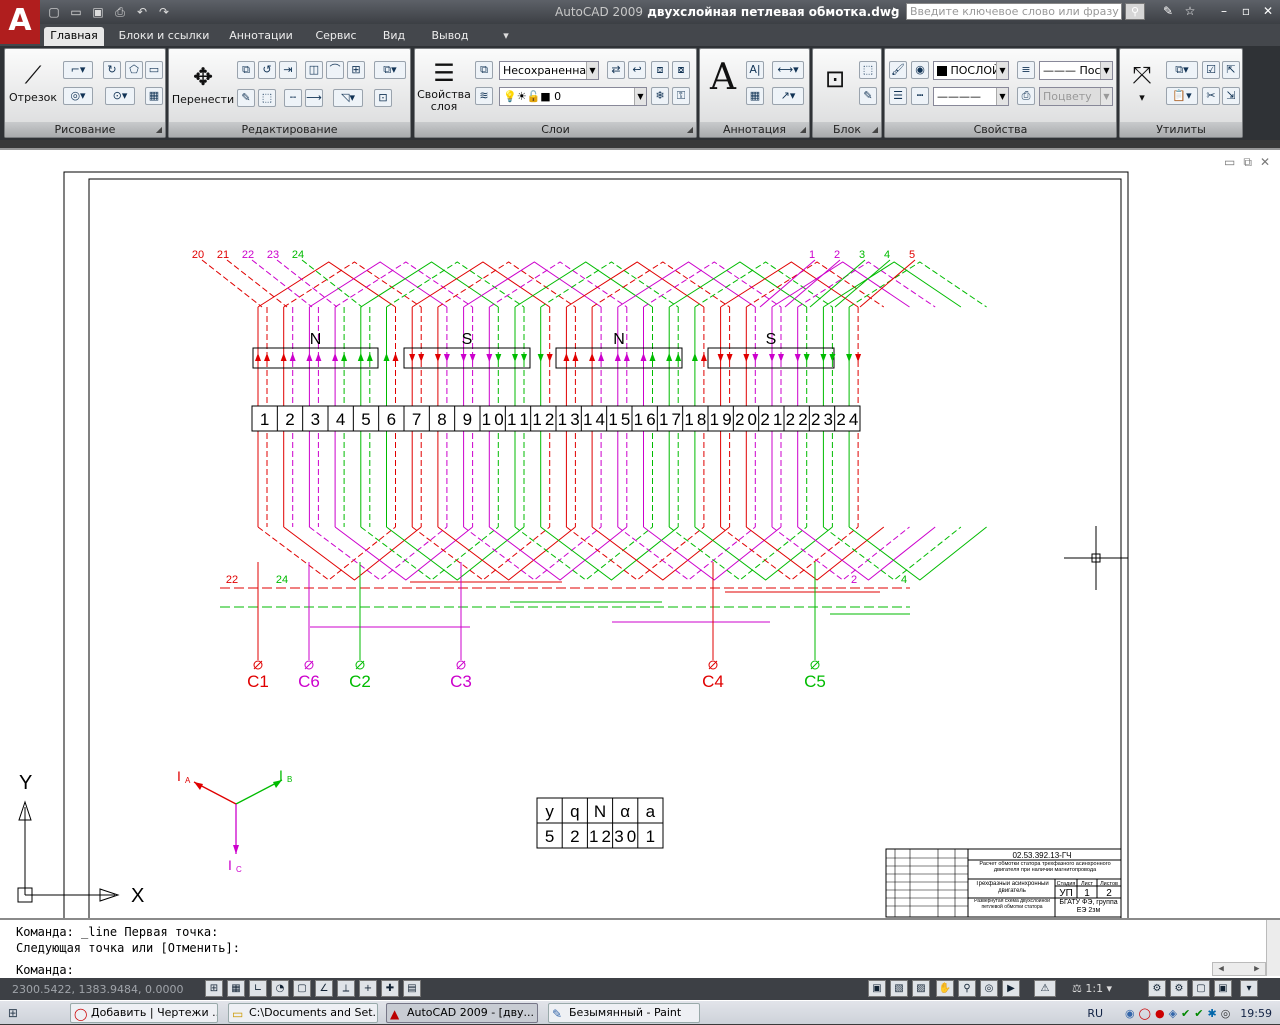 The width and height of the screenshot is (1280, 1025). I want to click on start-button: ⊞, so click(33, 1013).